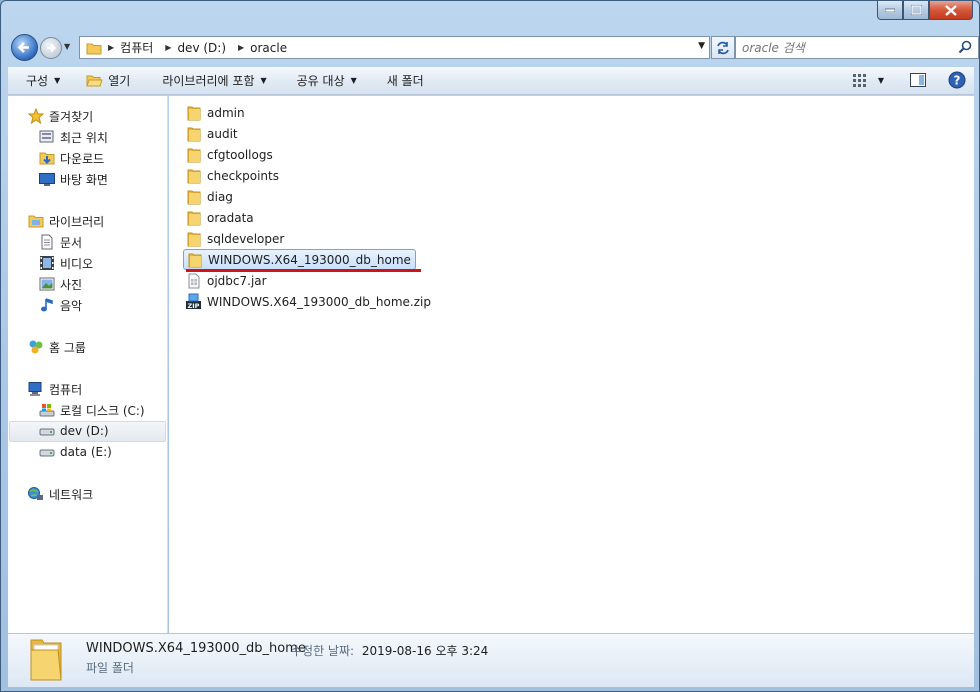 The width and height of the screenshot is (980, 692). Describe the element at coordinates (222, 133) in the screenshot. I see `file-name: audit` at that location.